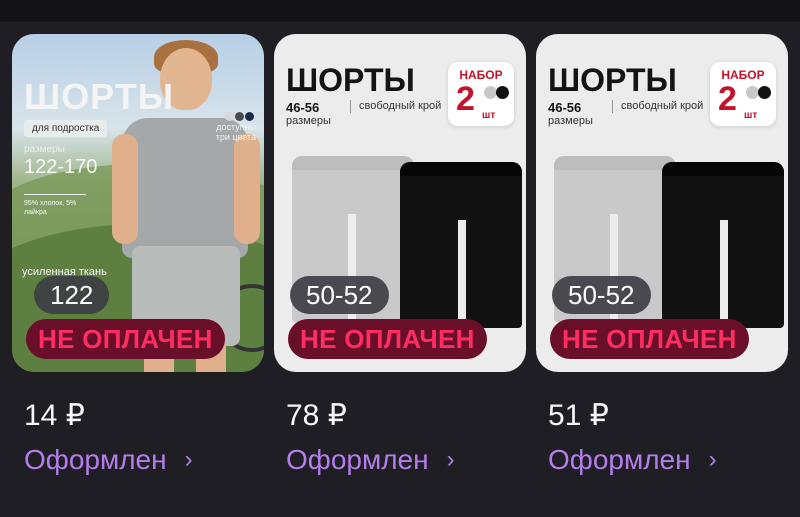 This screenshot has height=517, width=800. Describe the element at coordinates (66, 128) in the screenshot. I see `photo-tag: для подростка` at that location.